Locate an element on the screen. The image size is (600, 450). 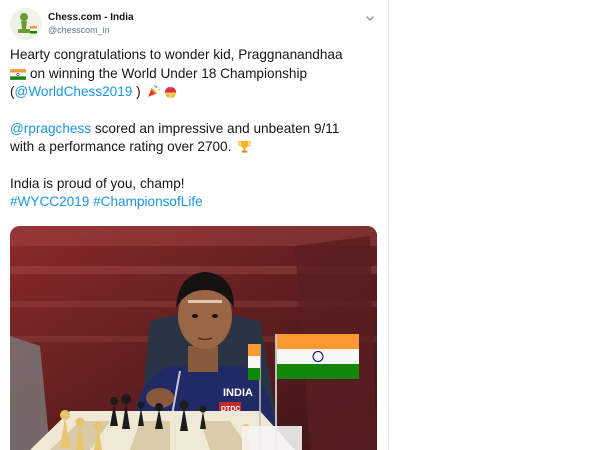
text-line-3: (@WorldChess2019 ) is located at coordinates (195, 92).